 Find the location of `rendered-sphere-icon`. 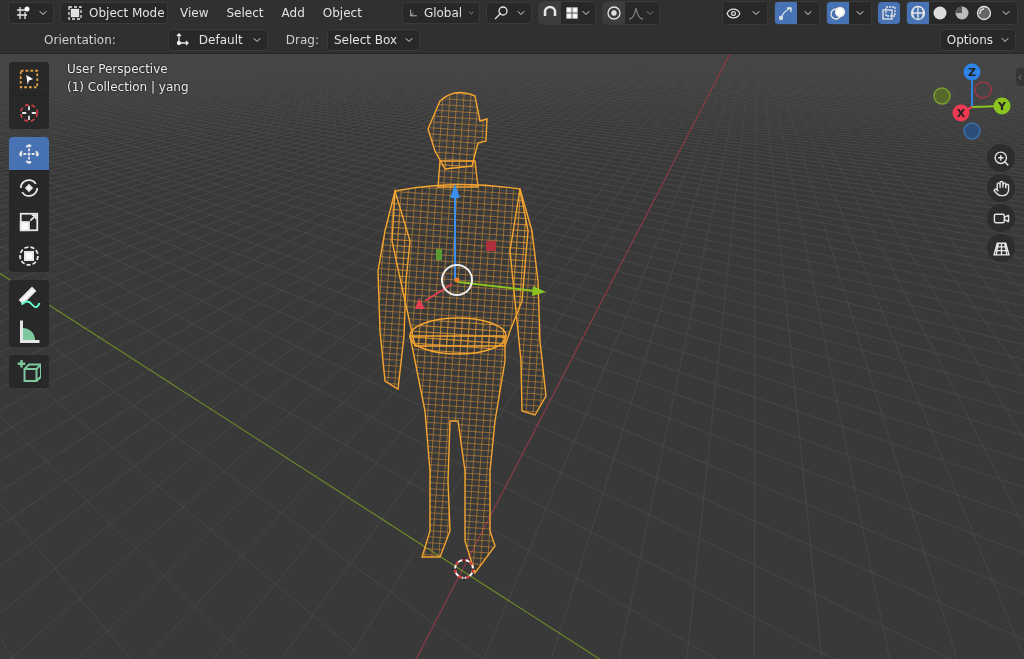

rendered-sphere-icon is located at coordinates (984, 13).